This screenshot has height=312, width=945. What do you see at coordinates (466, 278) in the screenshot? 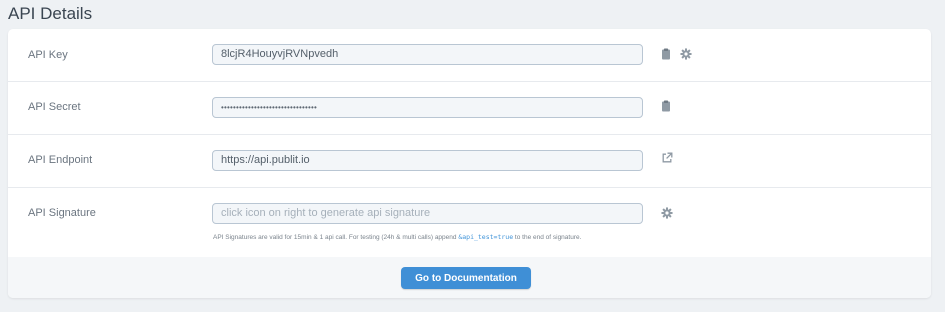
I see `go-to-documentation-button: Go to Documentation` at bounding box center [466, 278].